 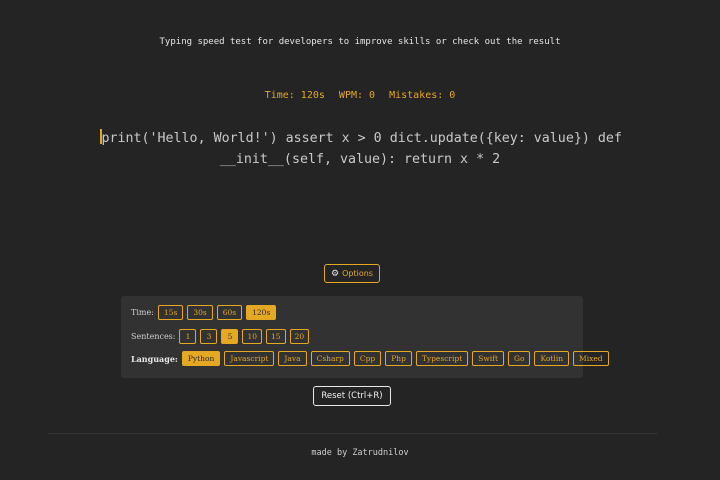 What do you see at coordinates (357, 95) in the screenshot?
I see `wpm-stat: WPM: 0` at bounding box center [357, 95].